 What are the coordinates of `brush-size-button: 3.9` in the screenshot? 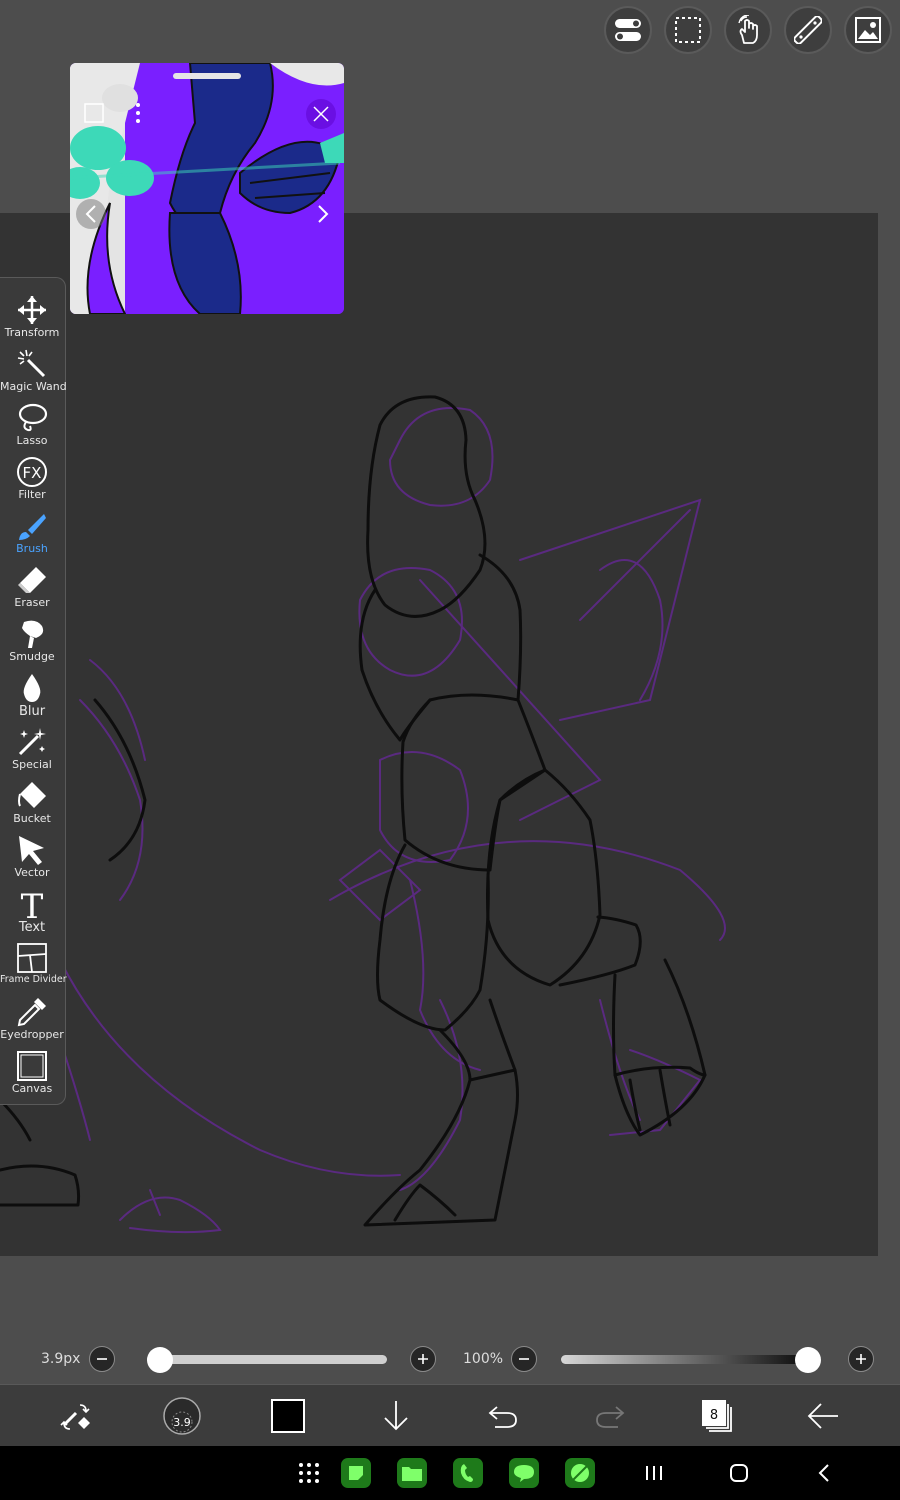 It's located at (182, 1416).